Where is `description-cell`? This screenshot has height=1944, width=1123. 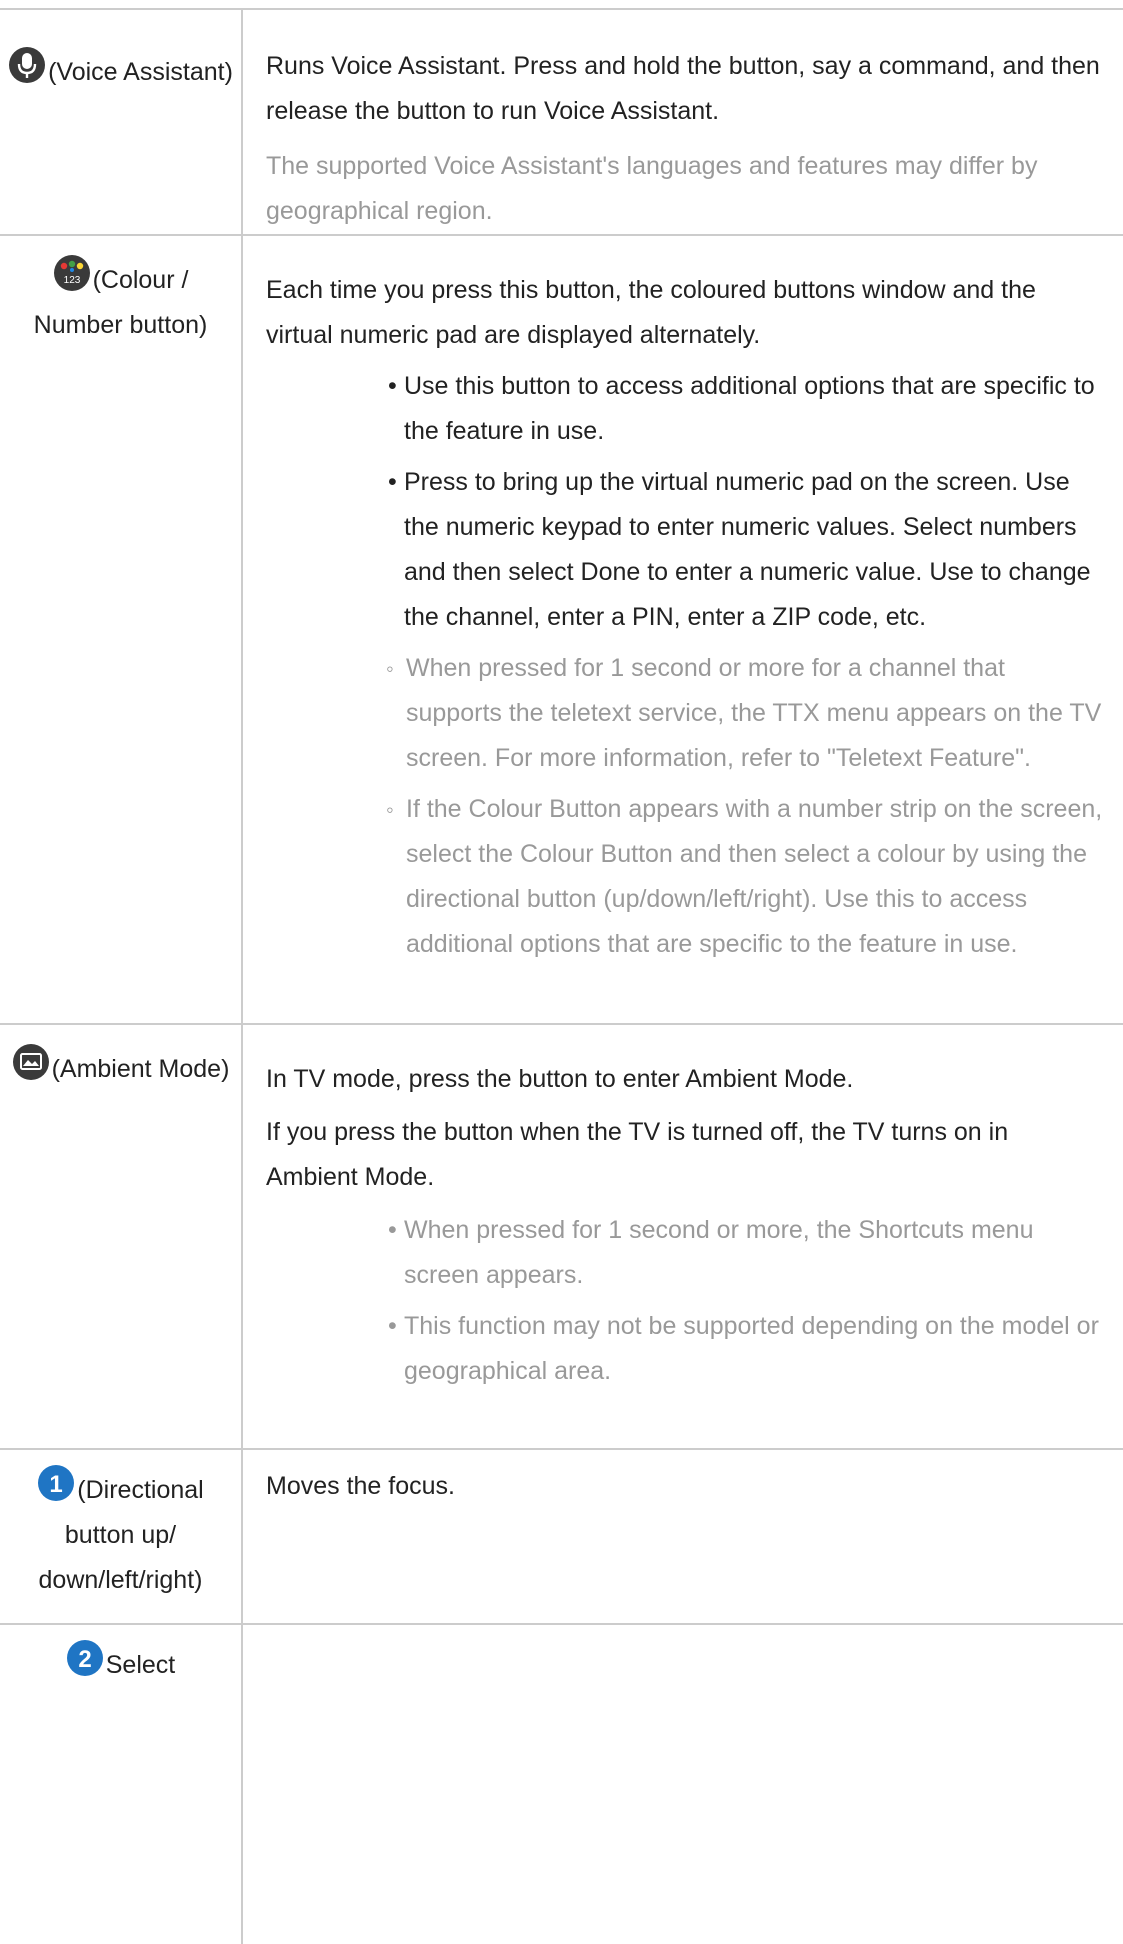 description-cell is located at coordinates (682, 1783).